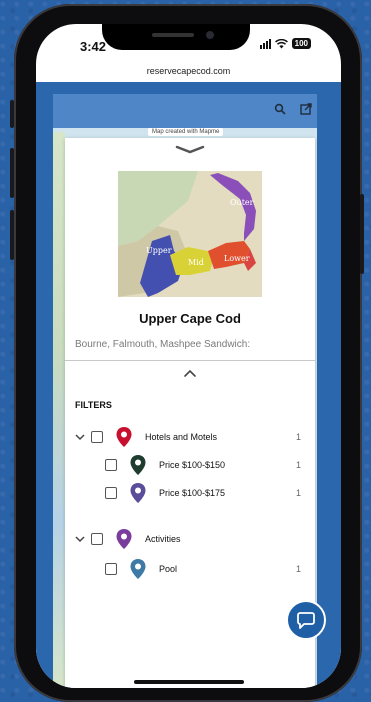 This screenshot has height=702, width=371. I want to click on region-label-outer: Outer, so click(242, 202).